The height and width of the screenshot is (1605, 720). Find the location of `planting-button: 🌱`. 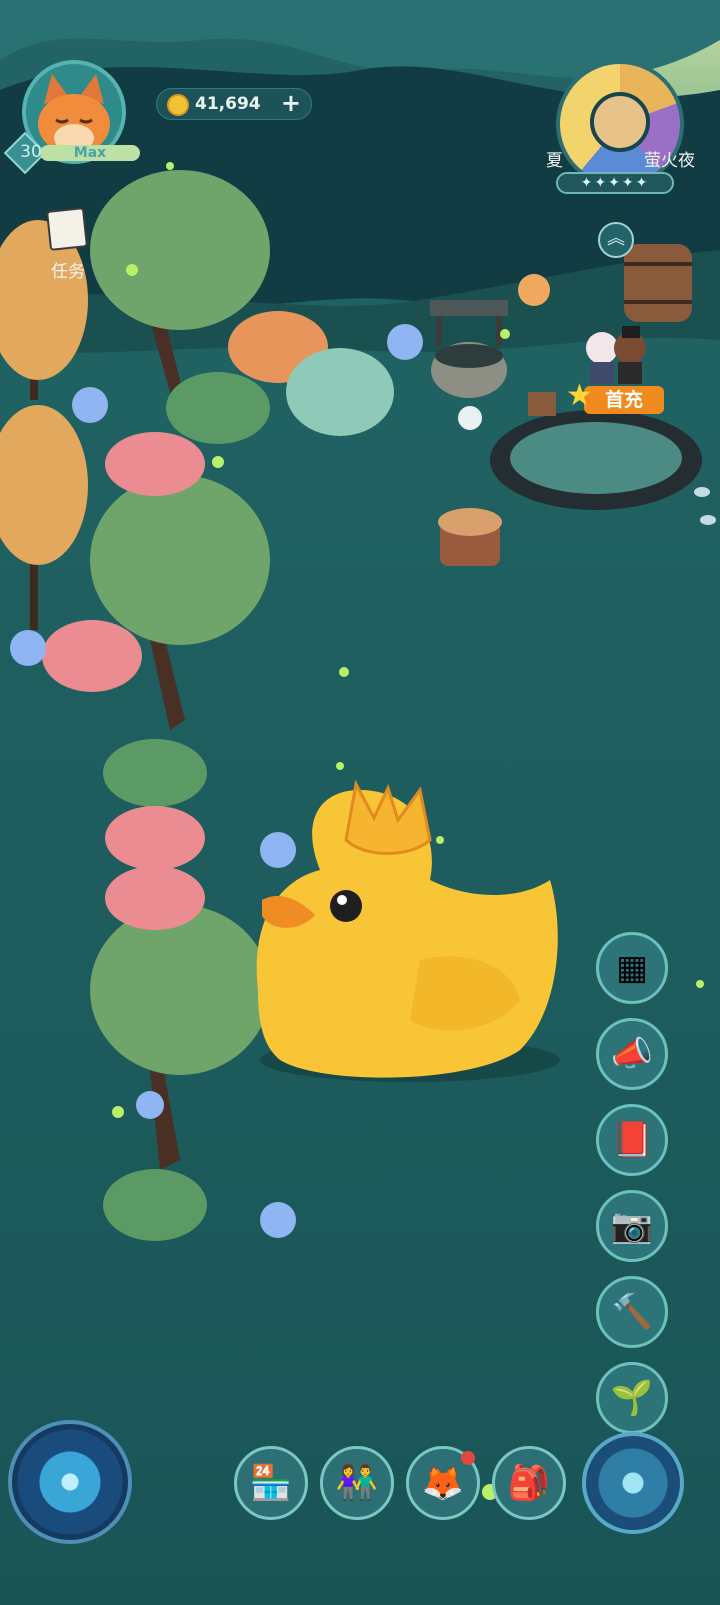

planting-button: 🌱 is located at coordinates (632, 1398).